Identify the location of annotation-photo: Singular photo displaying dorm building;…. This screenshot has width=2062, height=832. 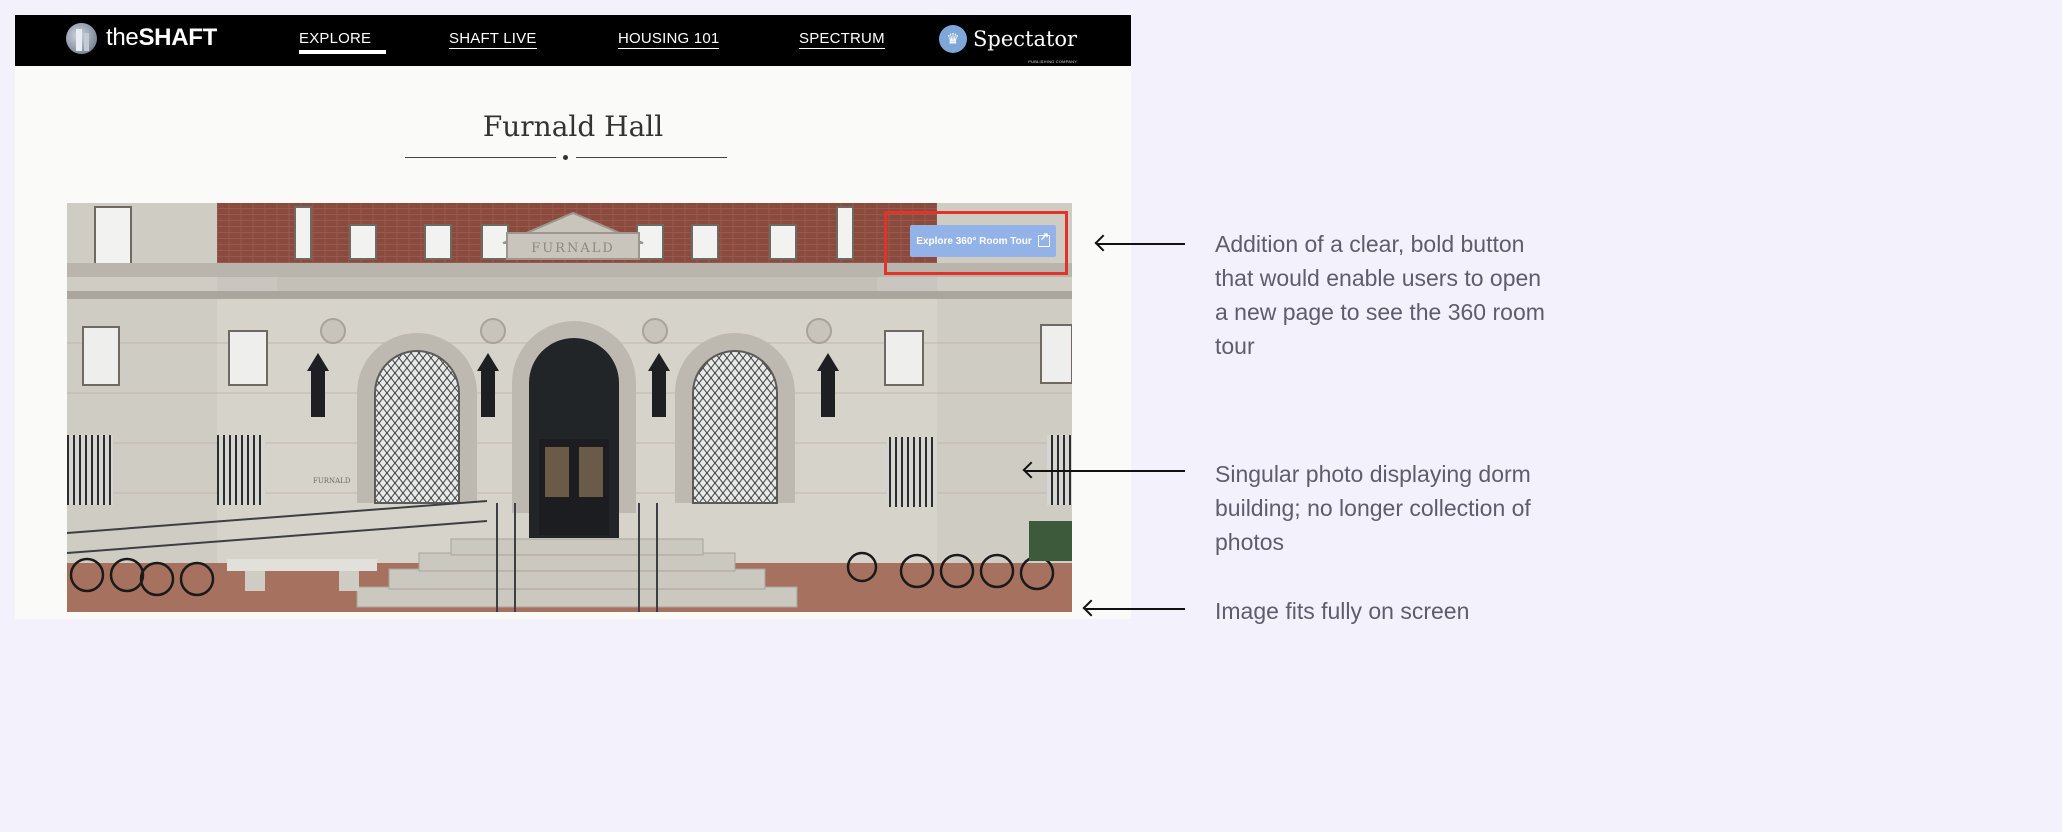
(1373, 508).